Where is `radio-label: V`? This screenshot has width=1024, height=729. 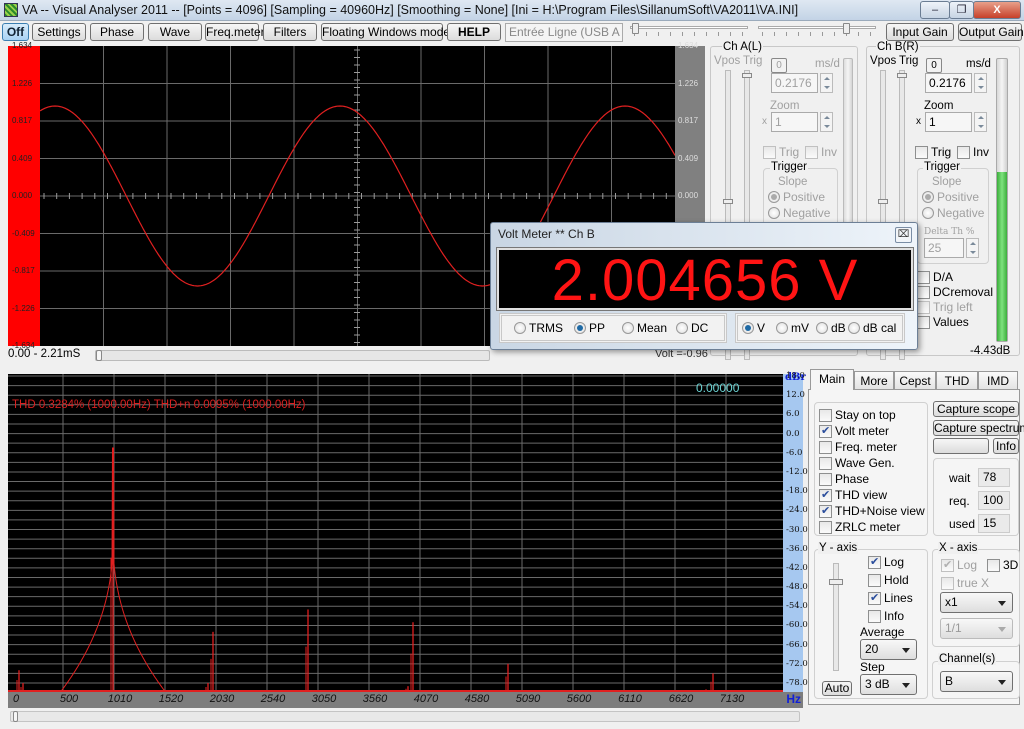 radio-label: V is located at coordinates (761, 328).